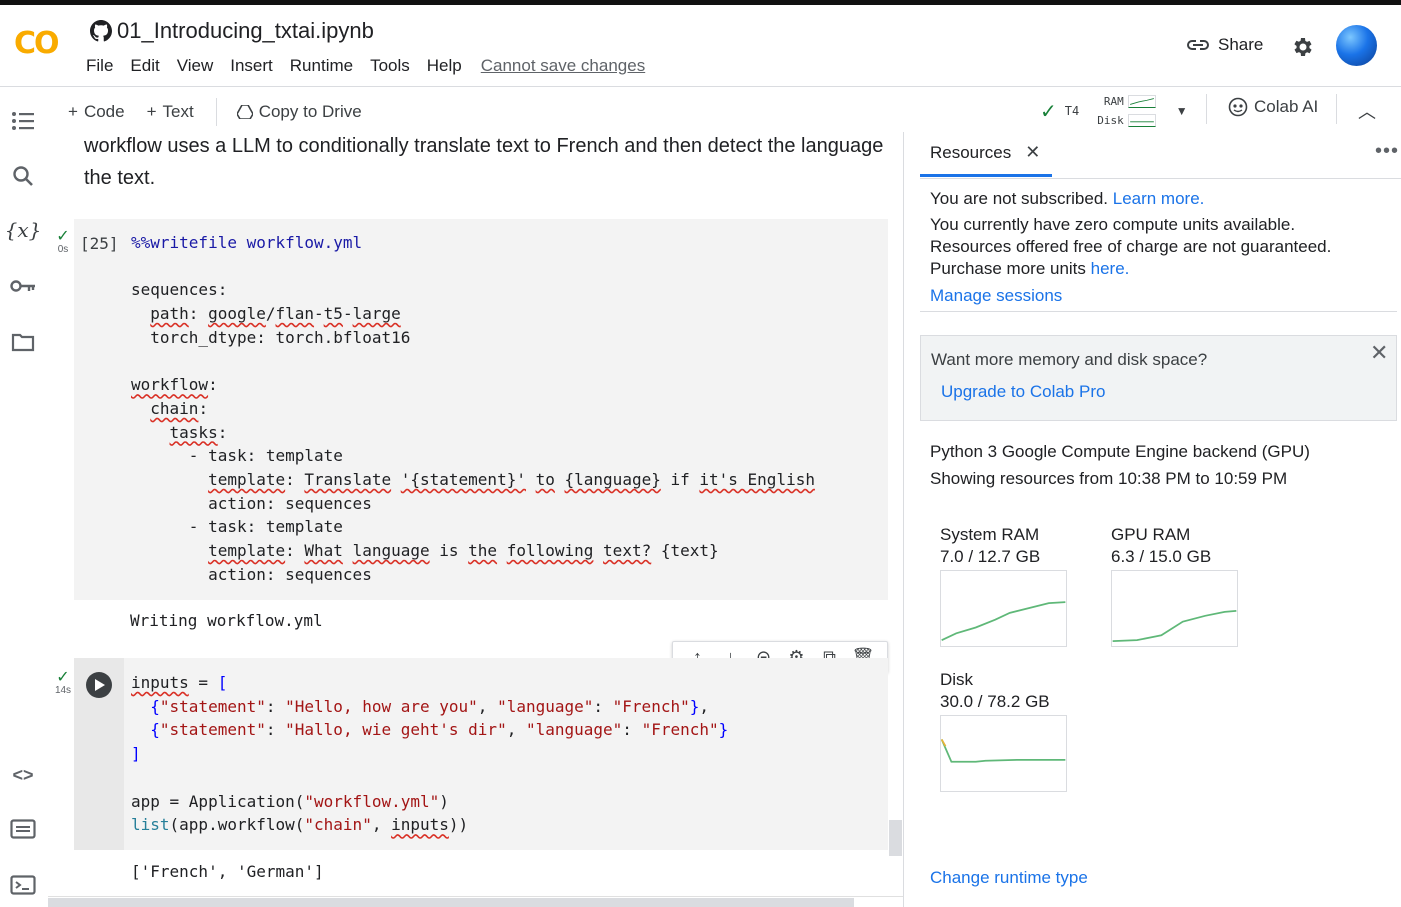 This screenshot has width=1401, height=907. I want to click on notebook-title: 01_Introducing_txtai.ipynb, so click(245, 31).